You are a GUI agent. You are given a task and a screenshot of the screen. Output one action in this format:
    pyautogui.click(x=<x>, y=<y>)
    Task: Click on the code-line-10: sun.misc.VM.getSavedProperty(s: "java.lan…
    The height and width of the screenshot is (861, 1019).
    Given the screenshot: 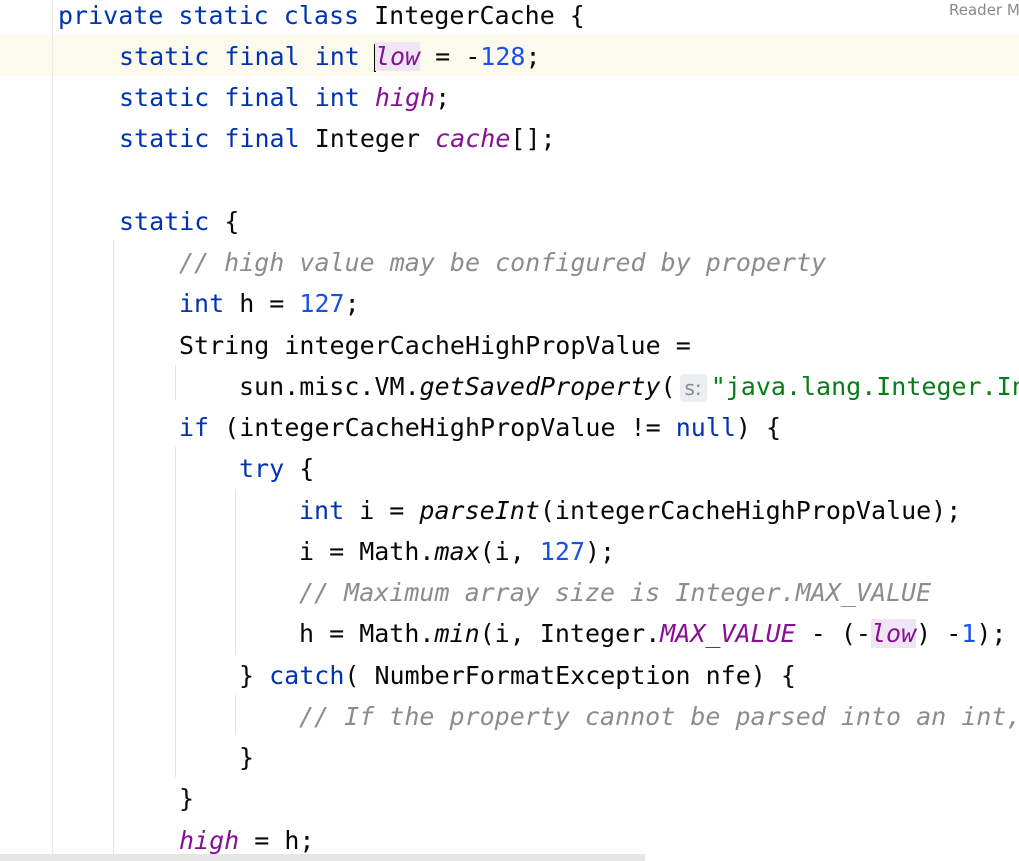 What is the action you would take?
    pyautogui.click(x=629, y=386)
    